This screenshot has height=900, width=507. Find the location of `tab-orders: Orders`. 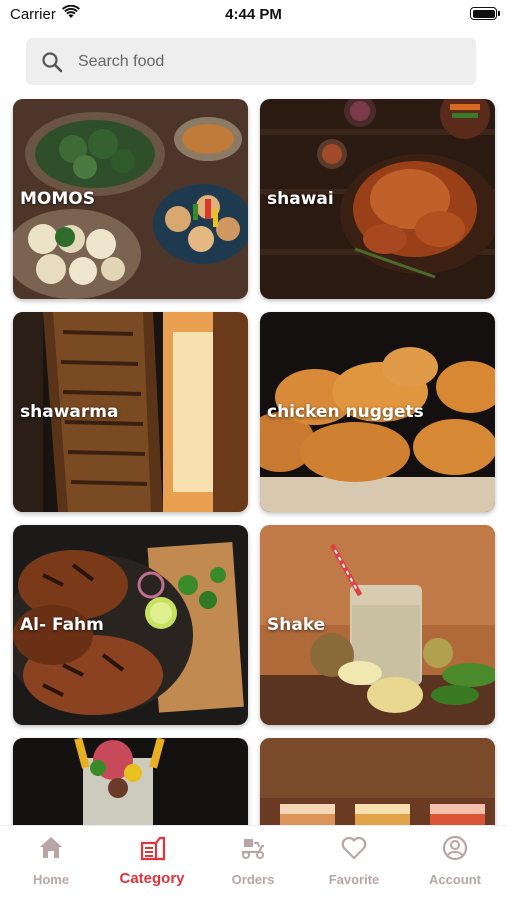

tab-orders: Orders is located at coordinates (253, 860).